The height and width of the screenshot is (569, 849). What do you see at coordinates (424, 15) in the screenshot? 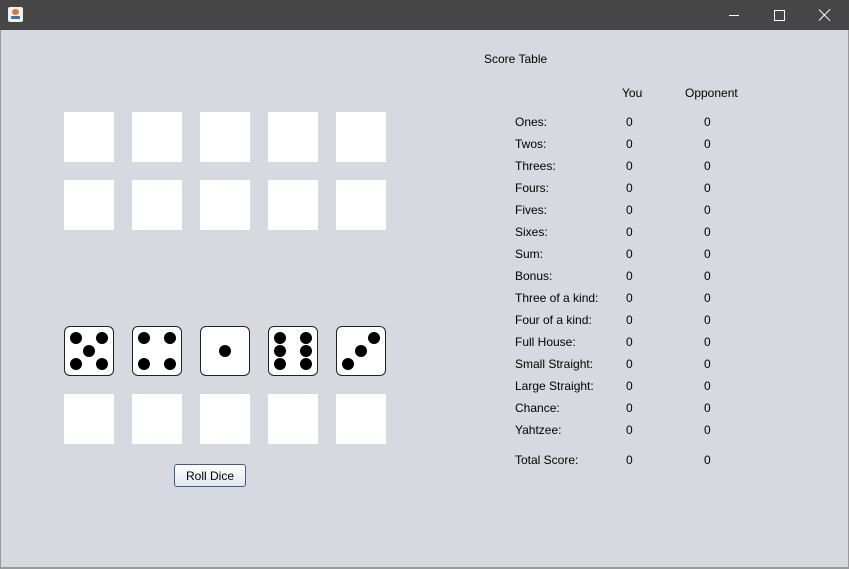
I see `title-bar` at bounding box center [424, 15].